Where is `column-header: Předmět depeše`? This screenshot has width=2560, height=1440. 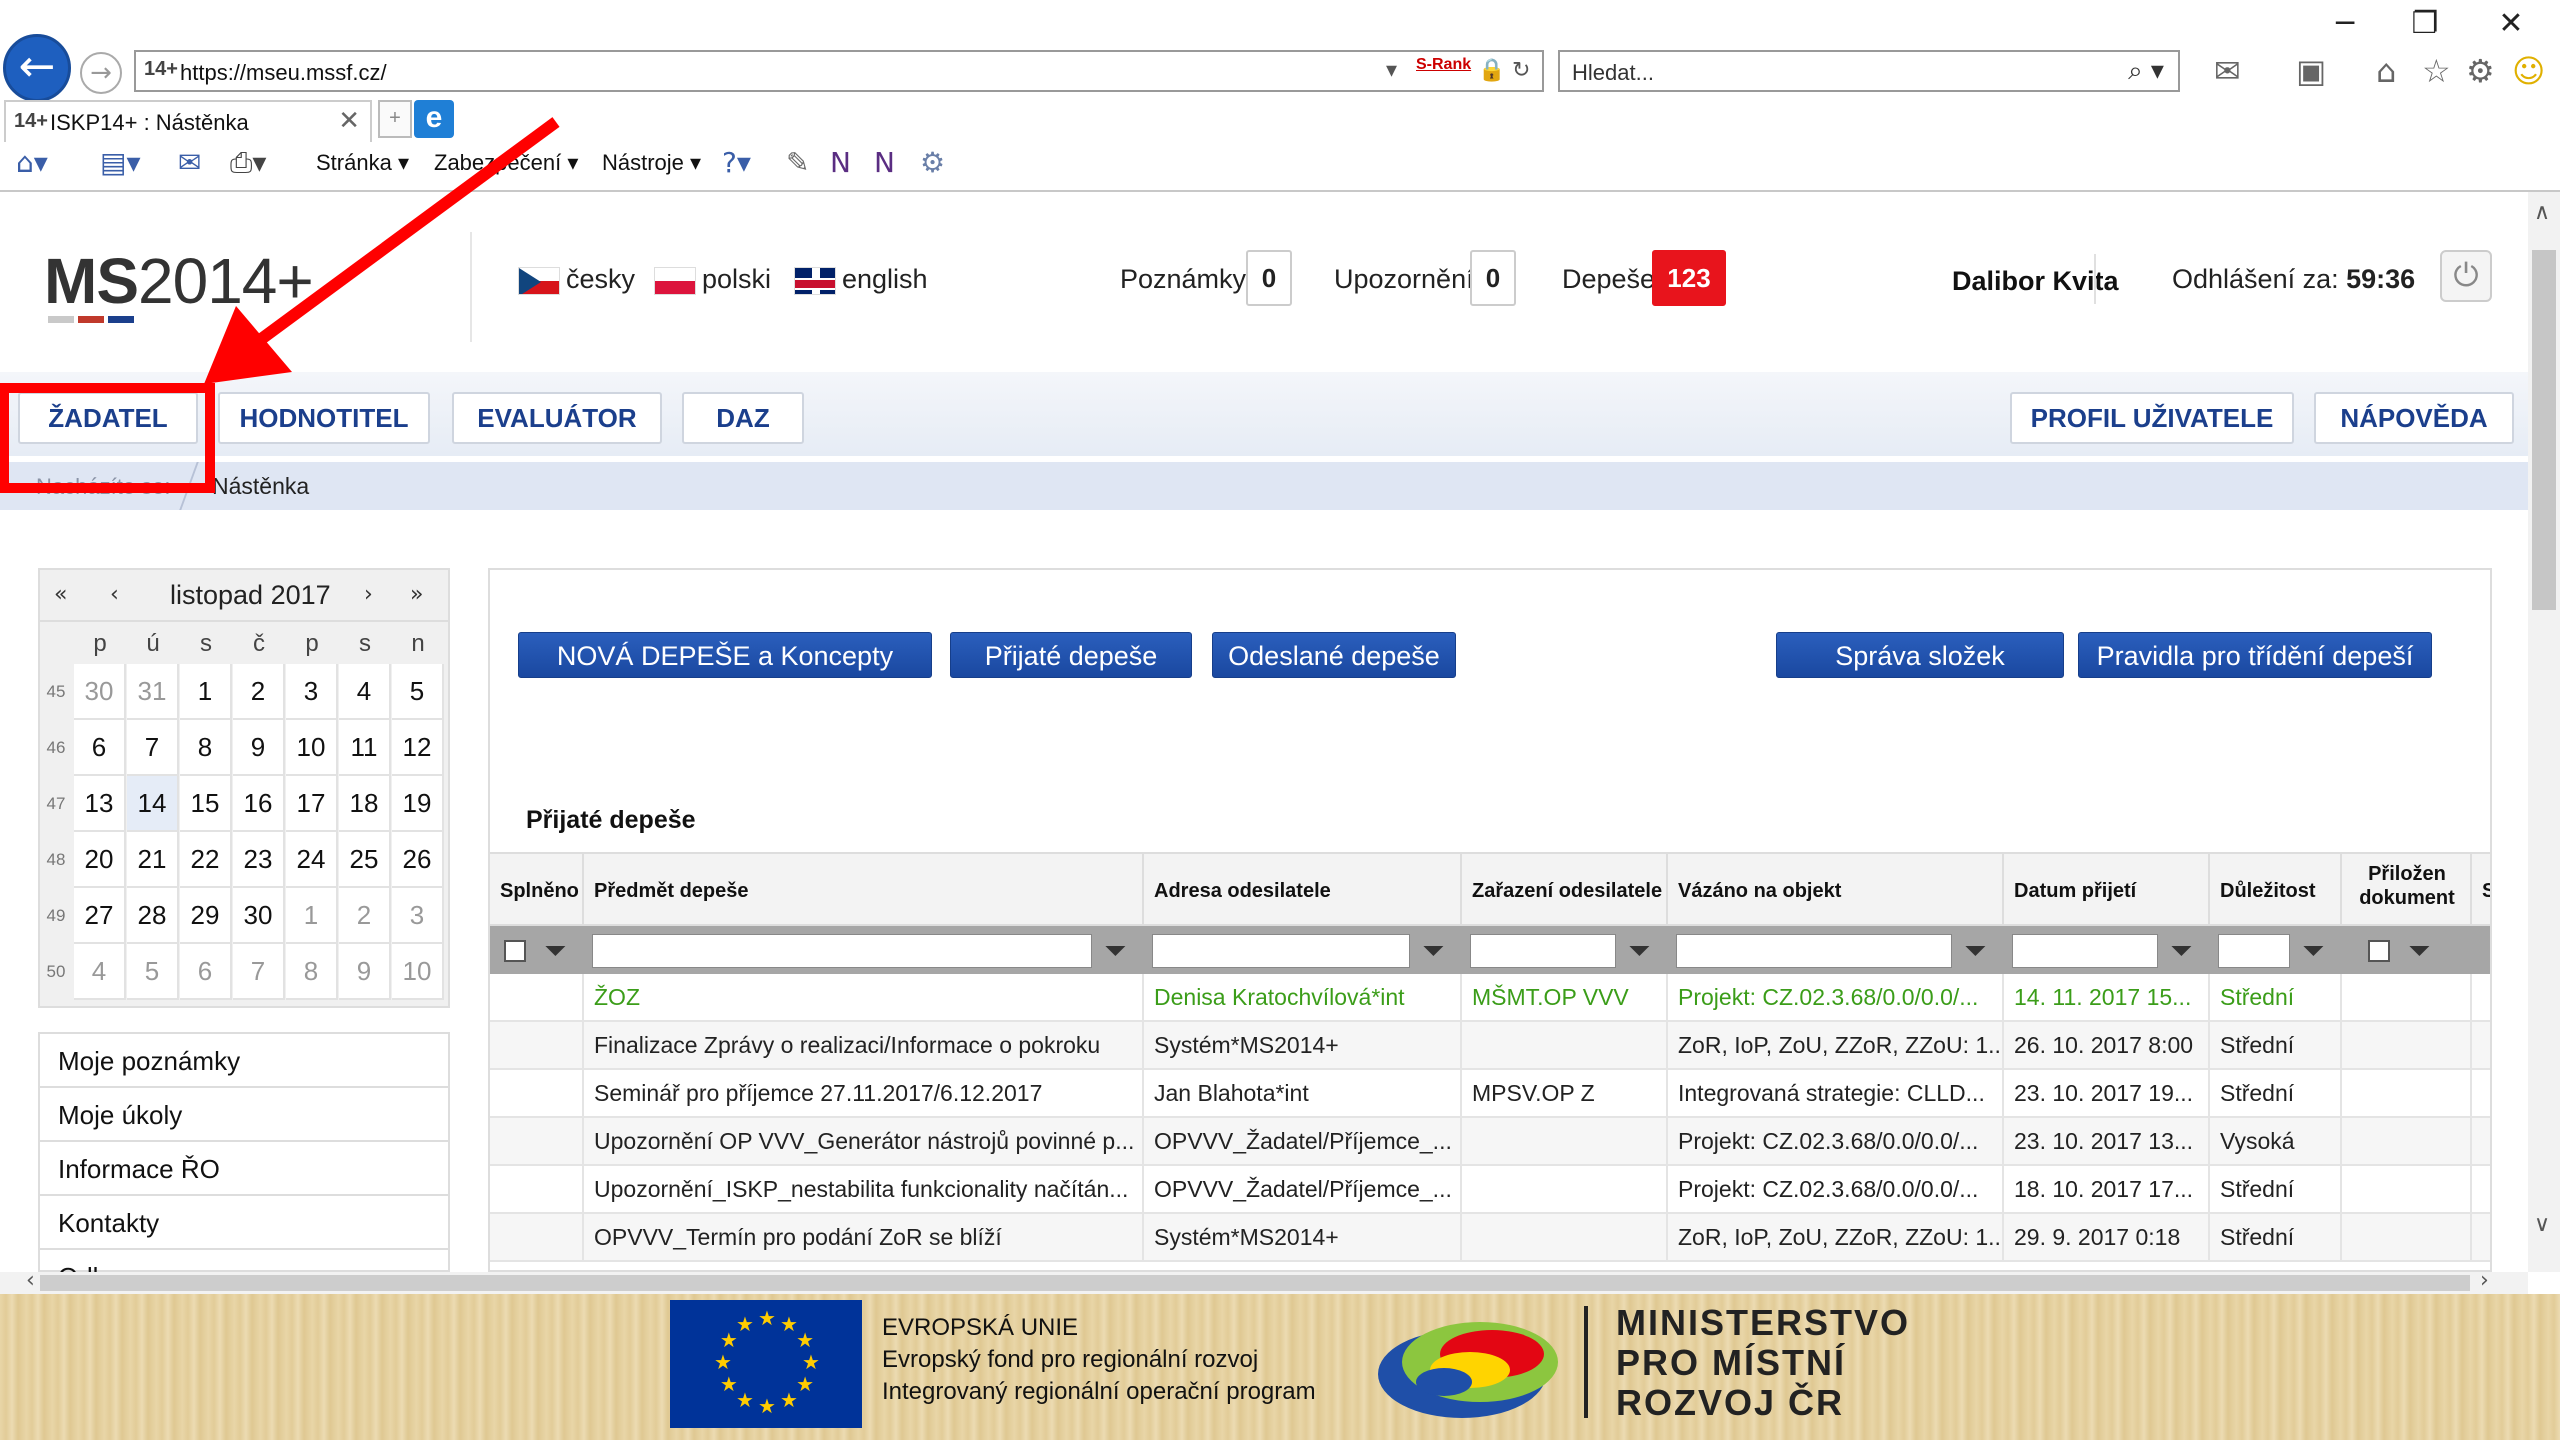
column-header: Předmět depeše is located at coordinates (864, 889).